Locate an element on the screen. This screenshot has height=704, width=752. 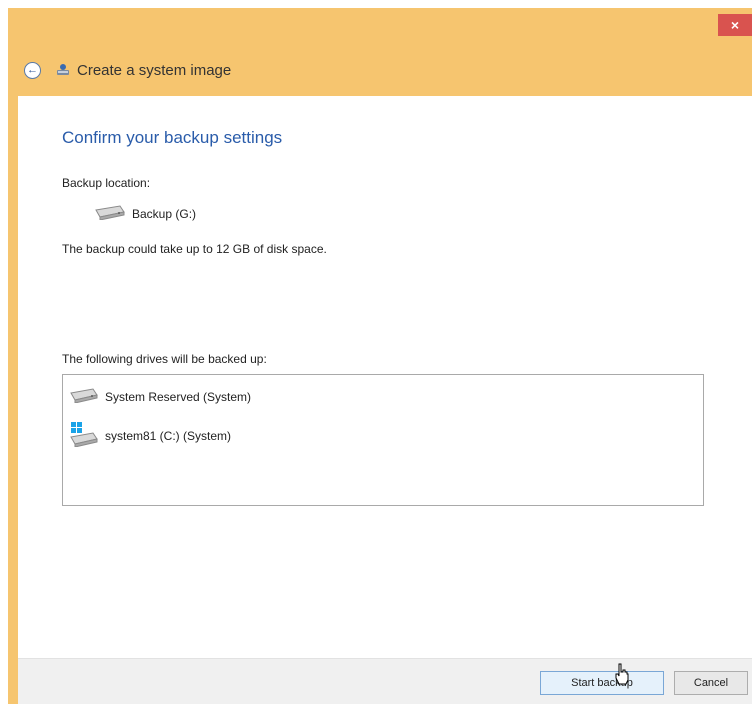
start-backup-button: Start backup is located at coordinates (602, 683).